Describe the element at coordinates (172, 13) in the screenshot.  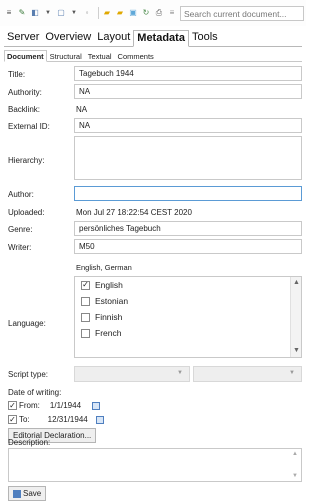
I see `info-icon: ≡` at that location.